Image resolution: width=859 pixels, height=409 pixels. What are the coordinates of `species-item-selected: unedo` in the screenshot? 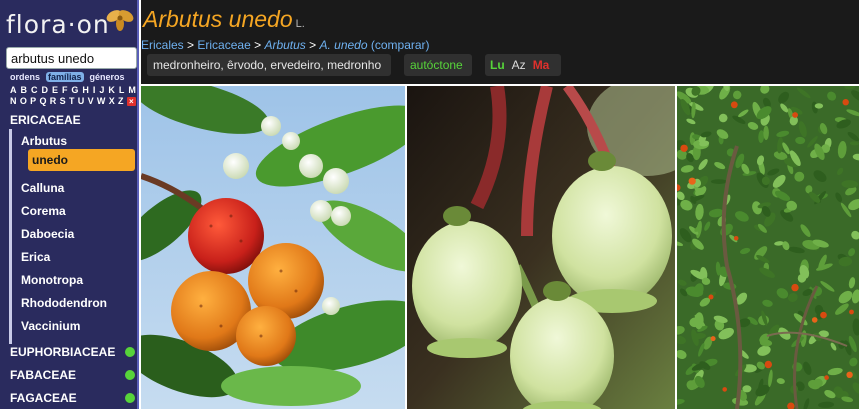 It's located at (81, 160).